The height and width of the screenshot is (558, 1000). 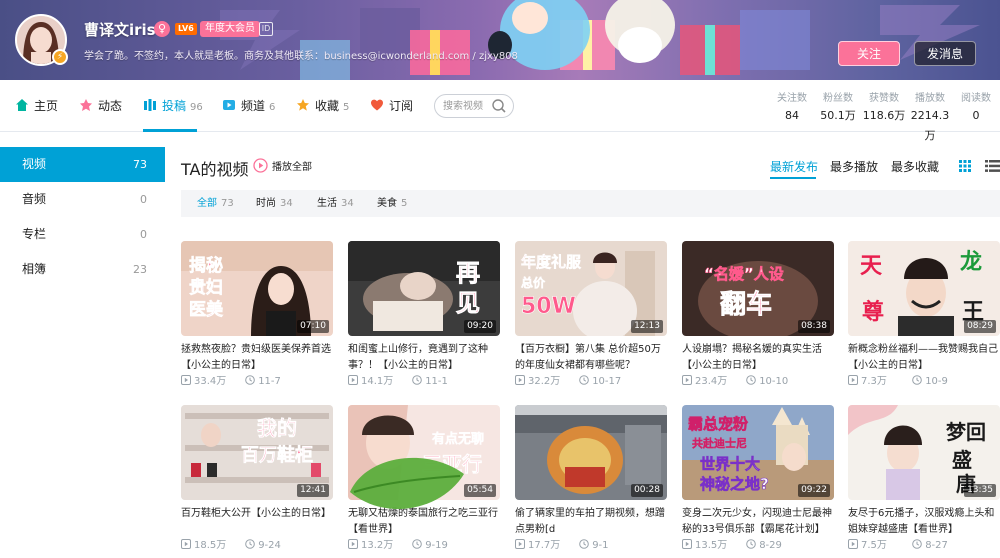 I want to click on stat-value: 84, so click(x=792, y=115).